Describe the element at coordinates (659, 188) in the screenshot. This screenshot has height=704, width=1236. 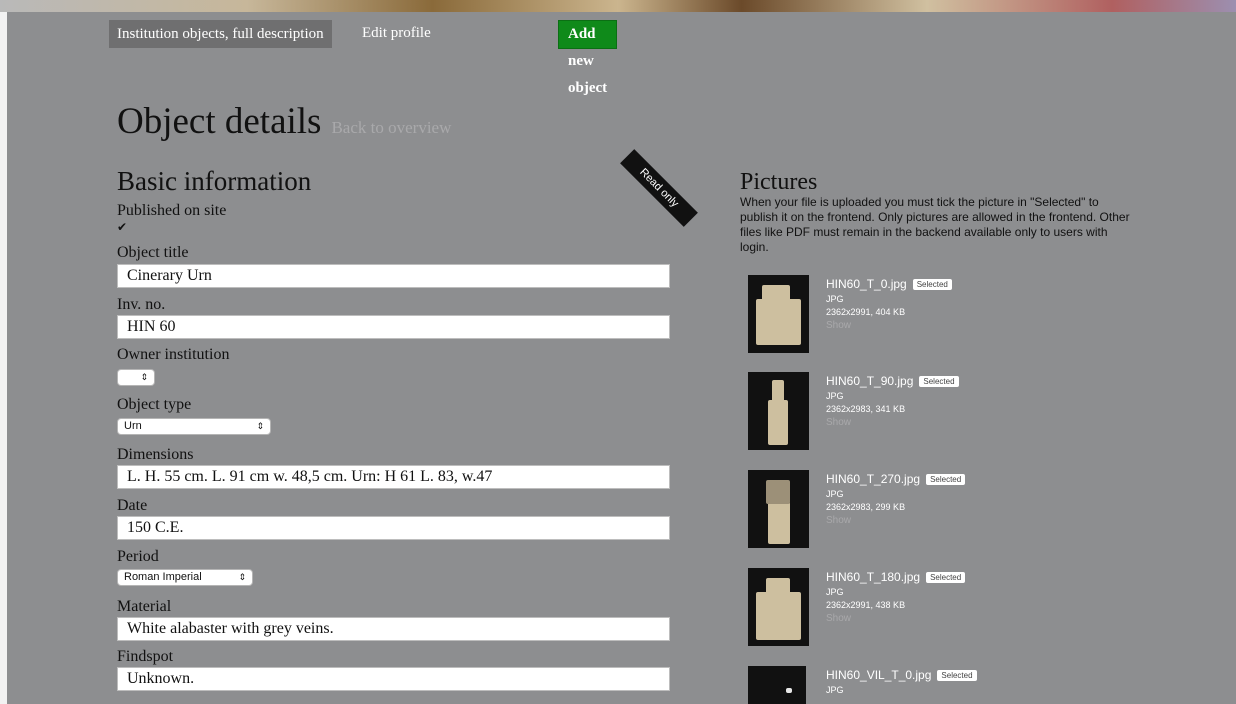
I see `read-only-ribbon: Read only` at that location.